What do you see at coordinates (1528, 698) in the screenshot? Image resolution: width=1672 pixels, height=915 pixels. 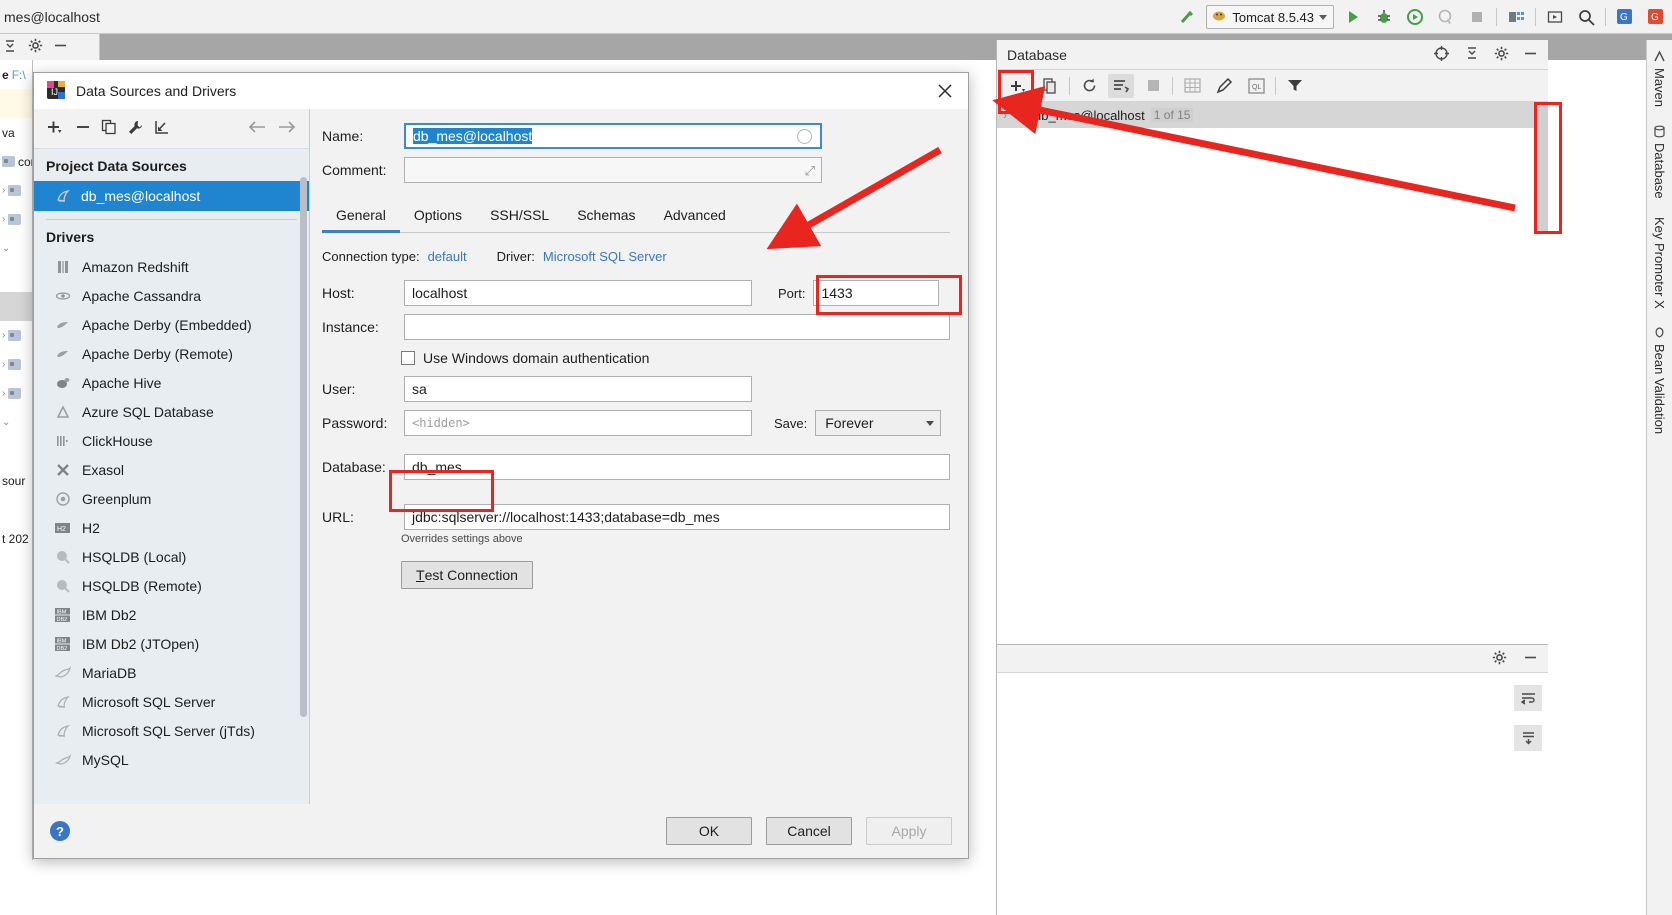 I see `wrap-text-icon` at bounding box center [1528, 698].